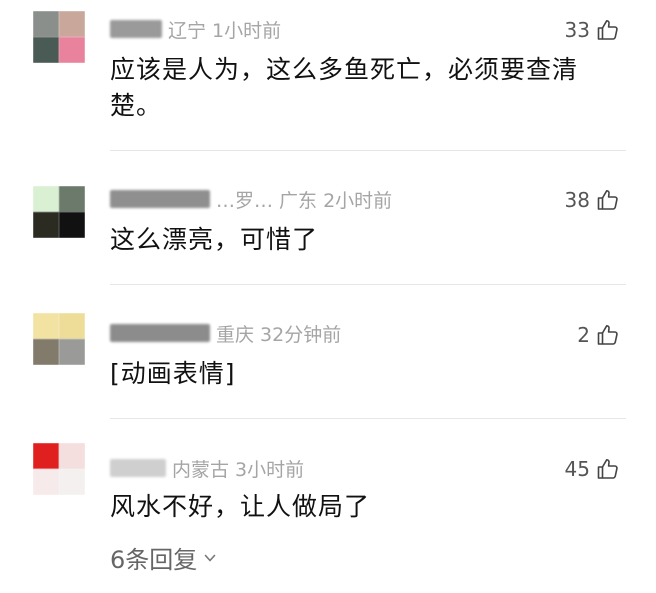  I want to click on comment-text: 风水不好，让人做局了, so click(240, 506).